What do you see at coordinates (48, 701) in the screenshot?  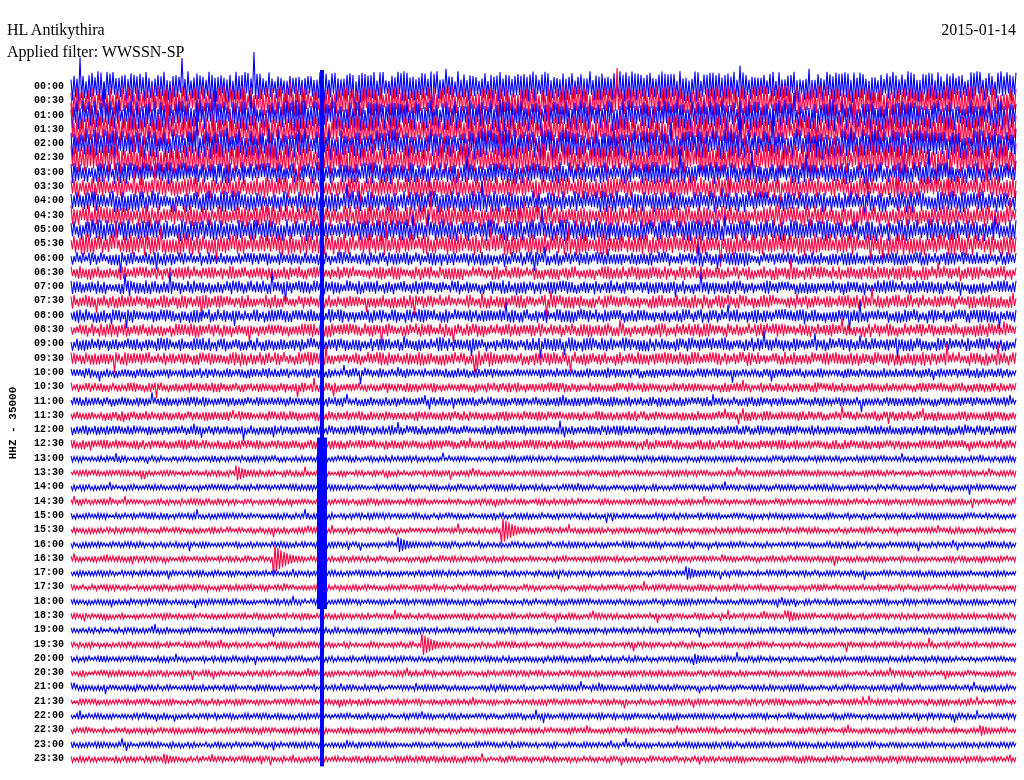 I see `time-label: 21:30` at bounding box center [48, 701].